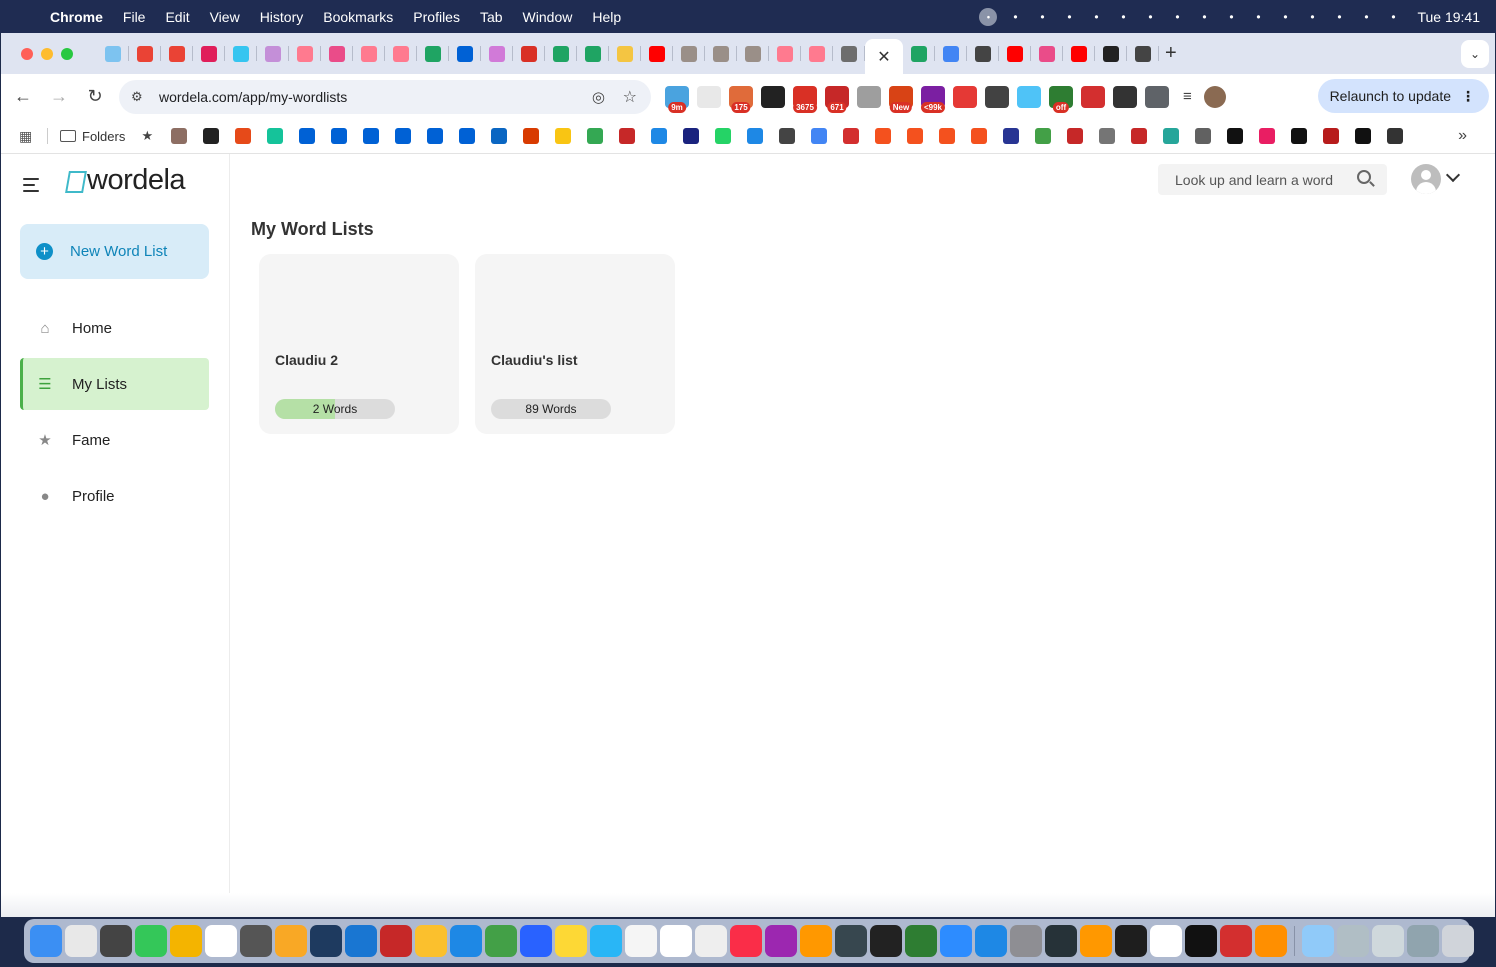 Image resolution: width=1496 pixels, height=967 pixels. What do you see at coordinates (221, 941) in the screenshot?
I see `notion-icon` at bounding box center [221, 941].